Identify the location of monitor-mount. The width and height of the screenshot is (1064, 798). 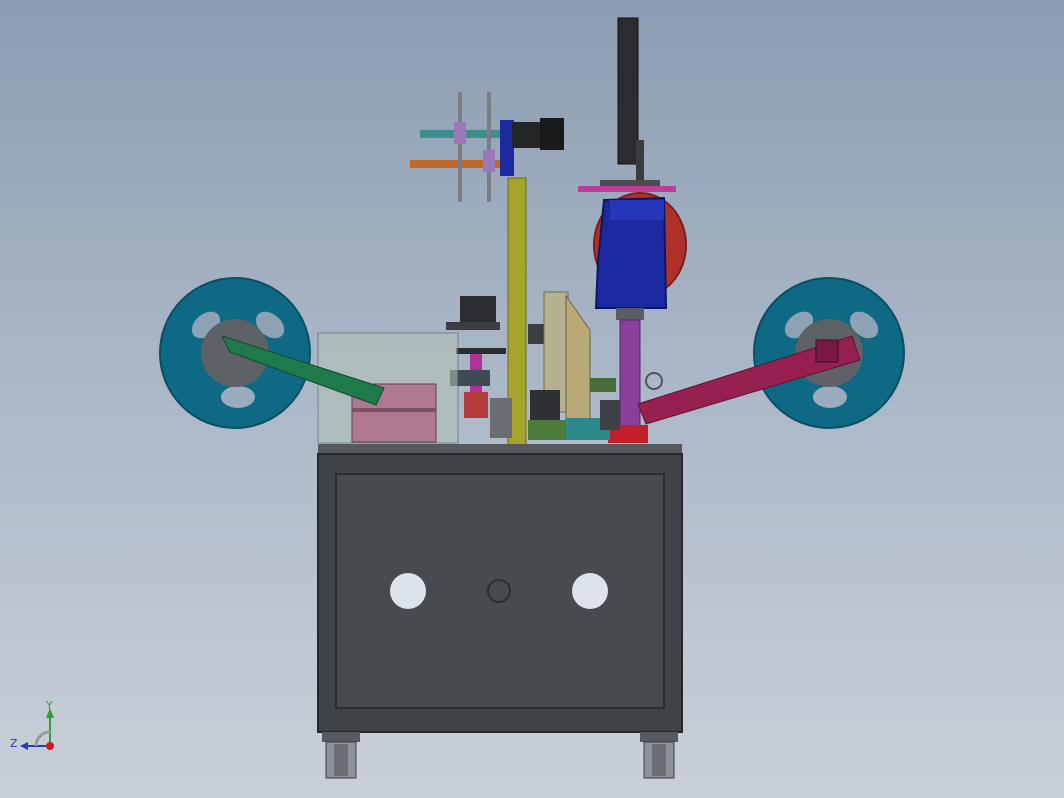
(627, 104).